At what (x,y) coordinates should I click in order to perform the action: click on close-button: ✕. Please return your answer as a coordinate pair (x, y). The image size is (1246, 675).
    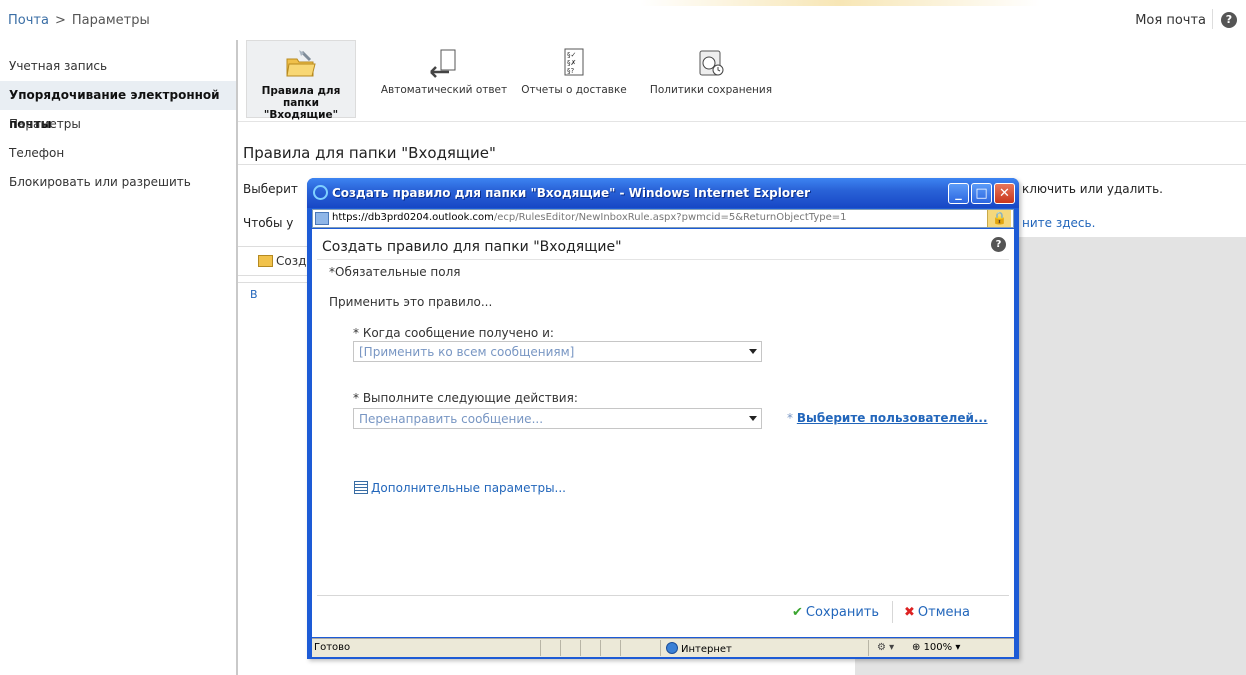
    Looking at the image, I should click on (1004, 193).